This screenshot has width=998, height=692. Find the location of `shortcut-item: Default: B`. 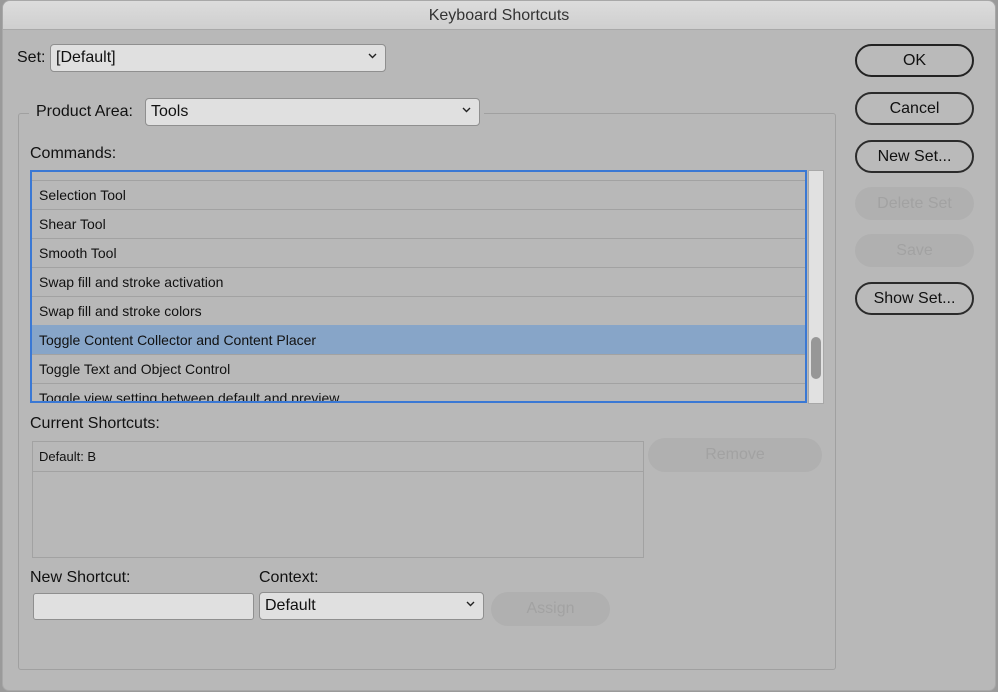

shortcut-item: Default: B is located at coordinates (338, 457).